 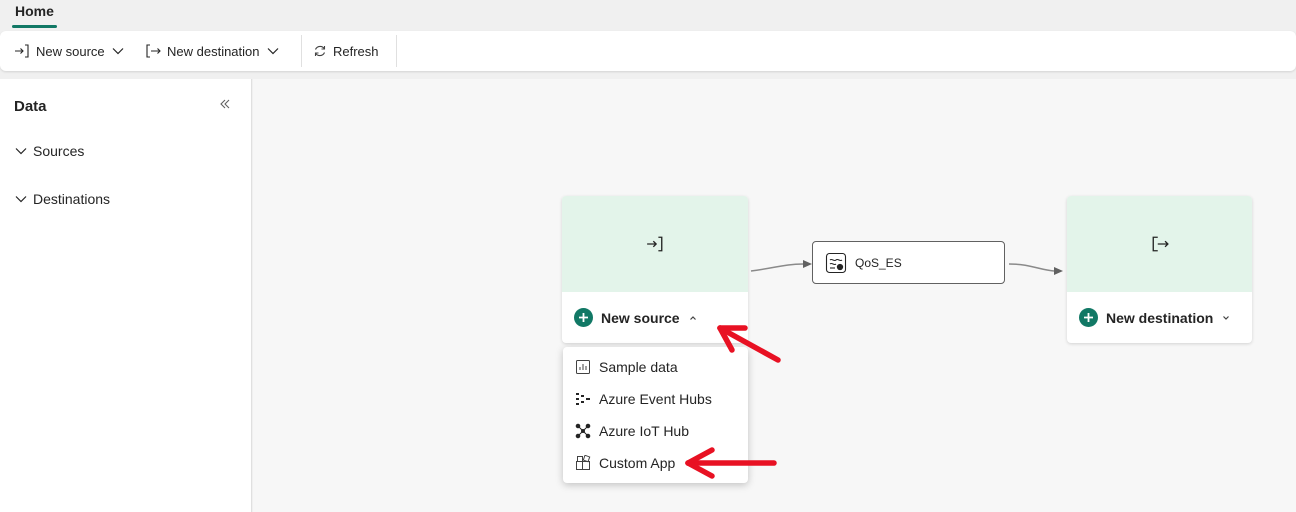 What do you see at coordinates (59, 151) in the screenshot?
I see `sidebar-section-label: Sources` at bounding box center [59, 151].